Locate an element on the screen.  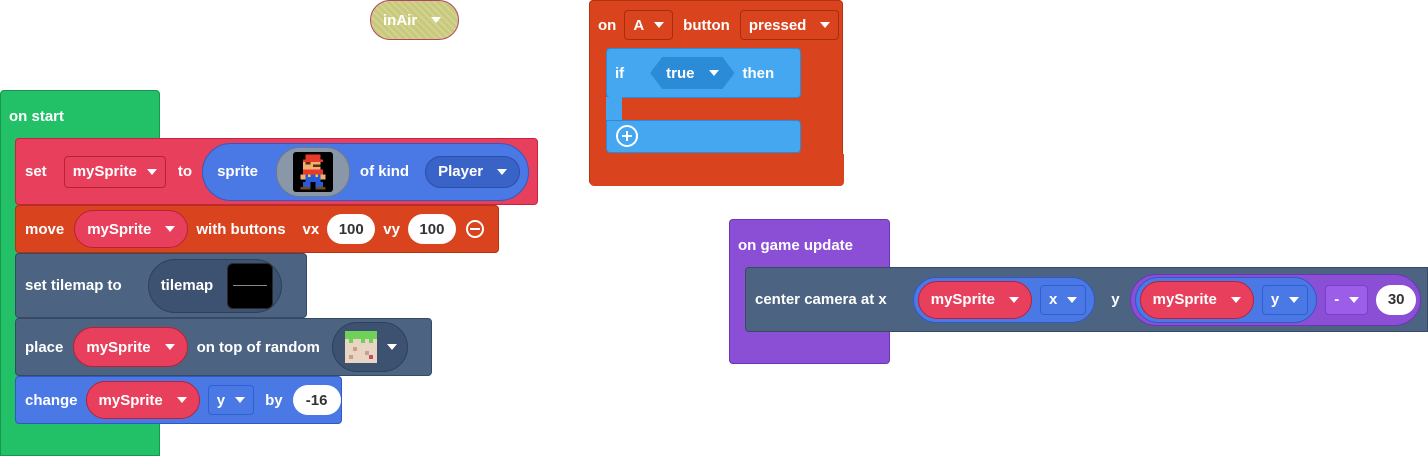
remove-circle-icon is located at coordinates (474, 229).